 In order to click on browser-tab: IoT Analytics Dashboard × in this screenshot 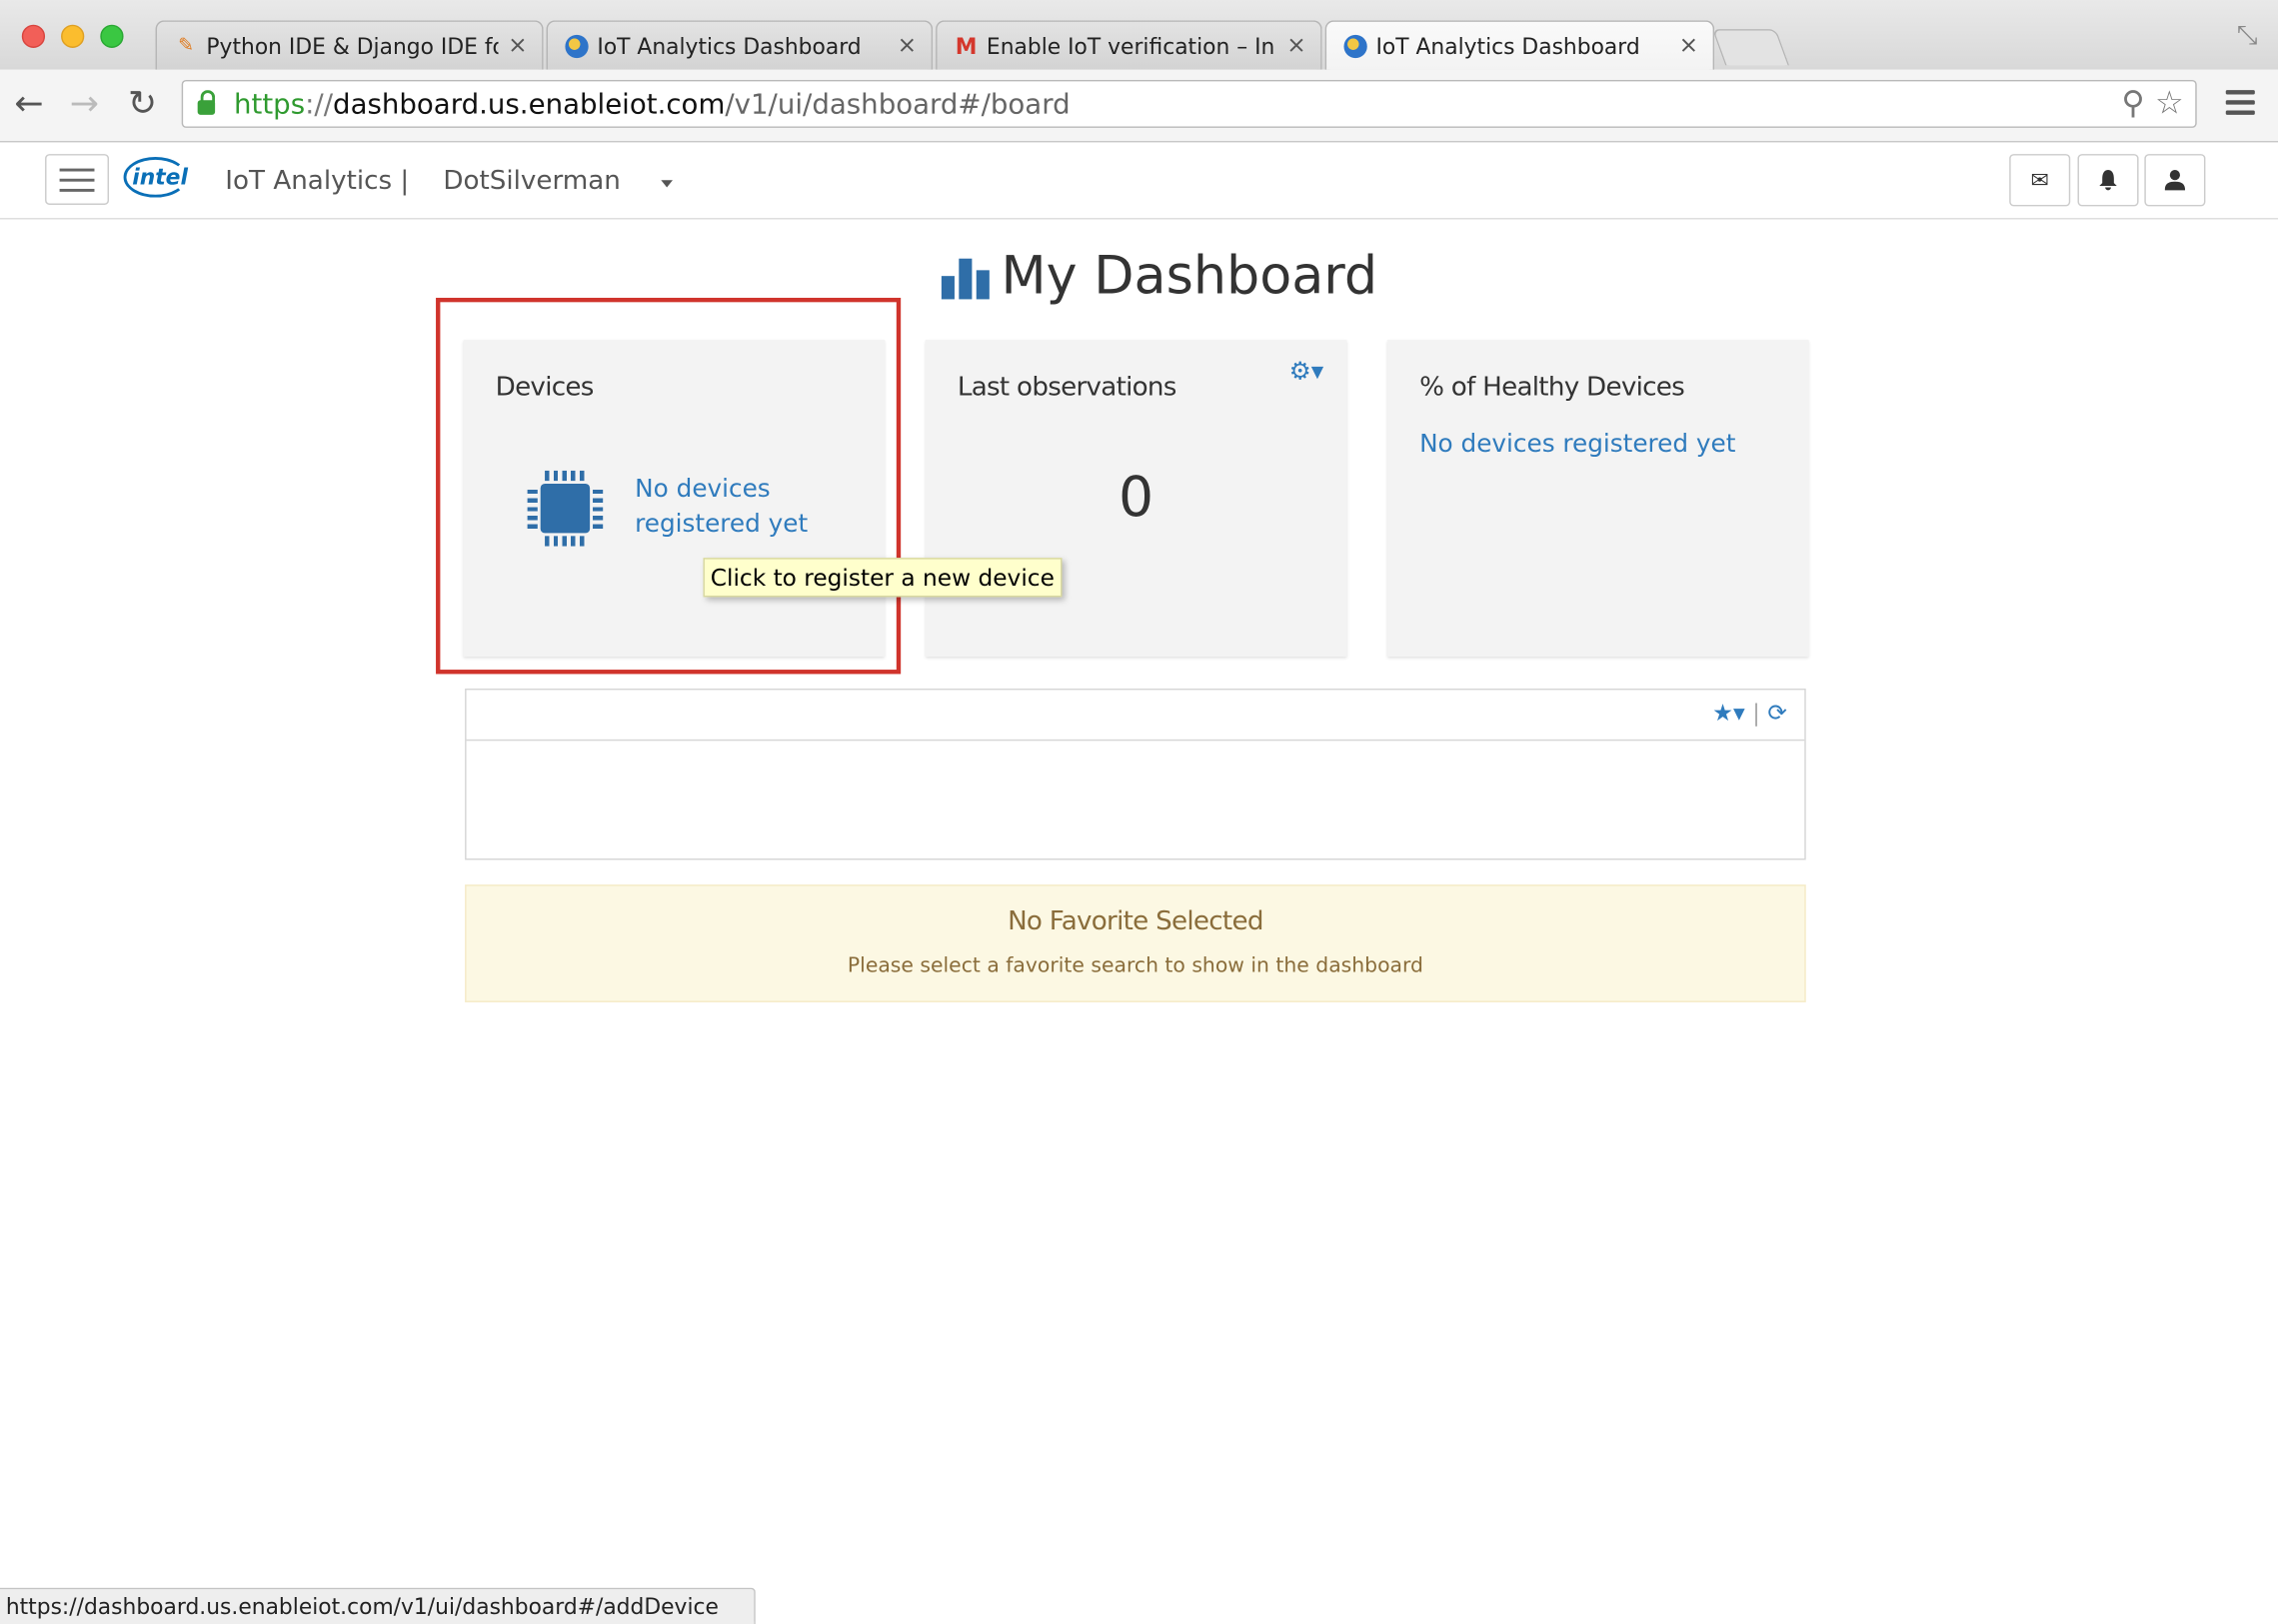, I will do `click(740, 45)`.